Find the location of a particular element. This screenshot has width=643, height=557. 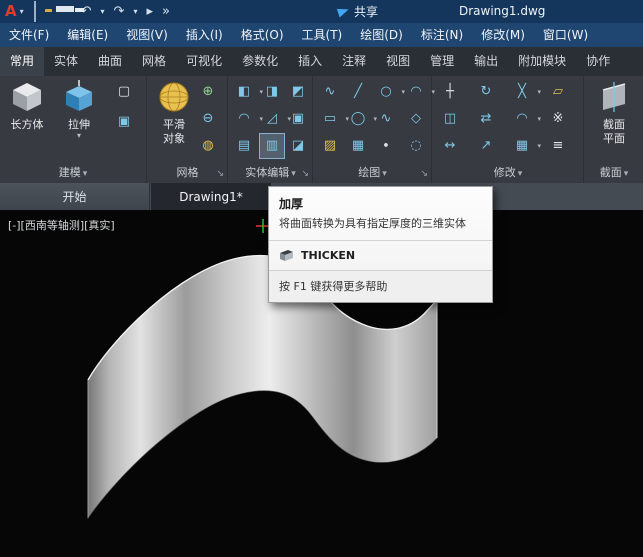

intersect-icon: ◩ is located at coordinates (298, 91).